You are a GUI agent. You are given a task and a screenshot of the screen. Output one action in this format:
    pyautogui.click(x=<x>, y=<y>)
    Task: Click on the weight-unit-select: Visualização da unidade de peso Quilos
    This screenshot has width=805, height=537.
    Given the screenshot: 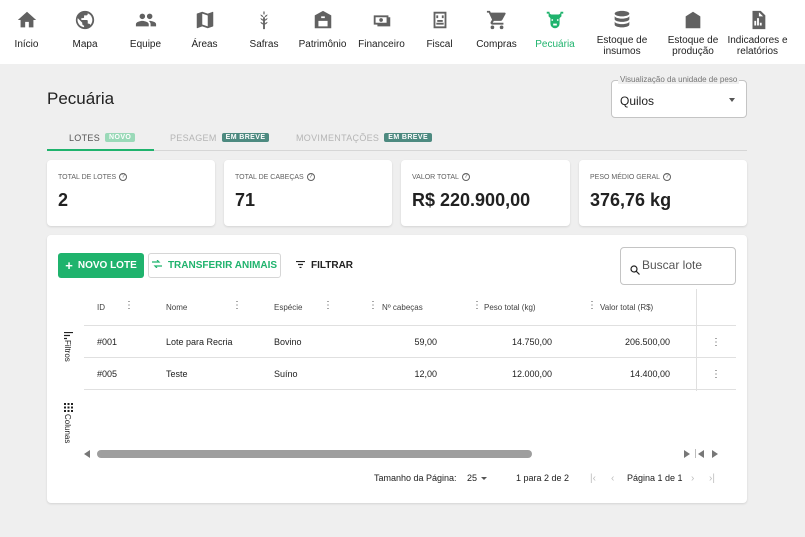 What is the action you would take?
    pyautogui.click(x=679, y=96)
    